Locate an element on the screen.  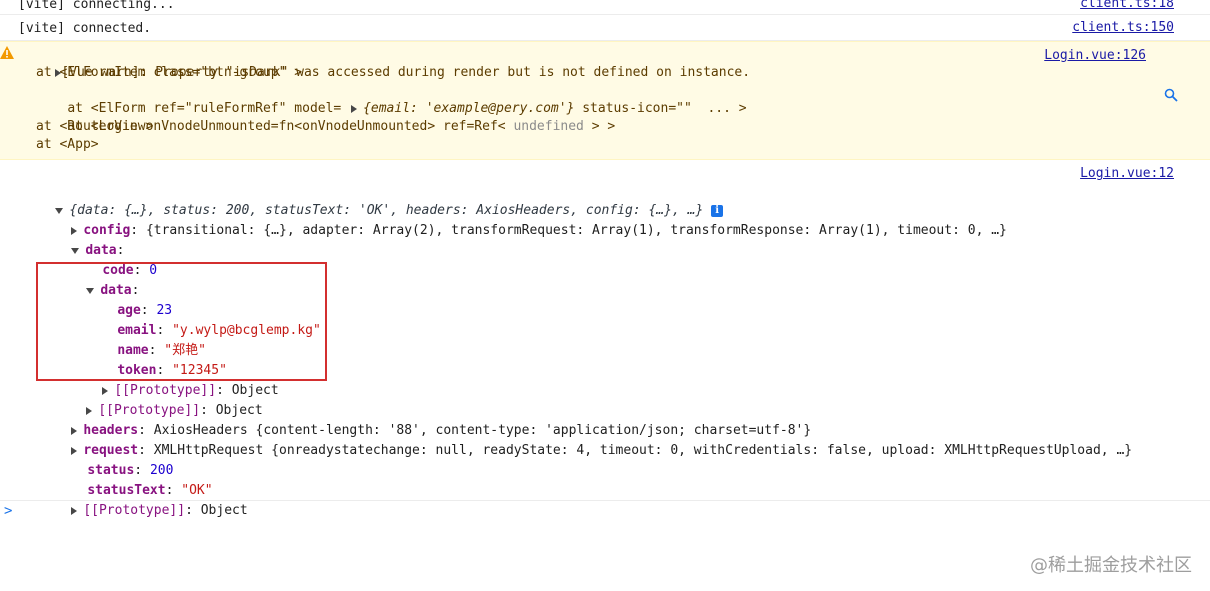
warning-line-6: at <App> is located at coordinates (67, 144).